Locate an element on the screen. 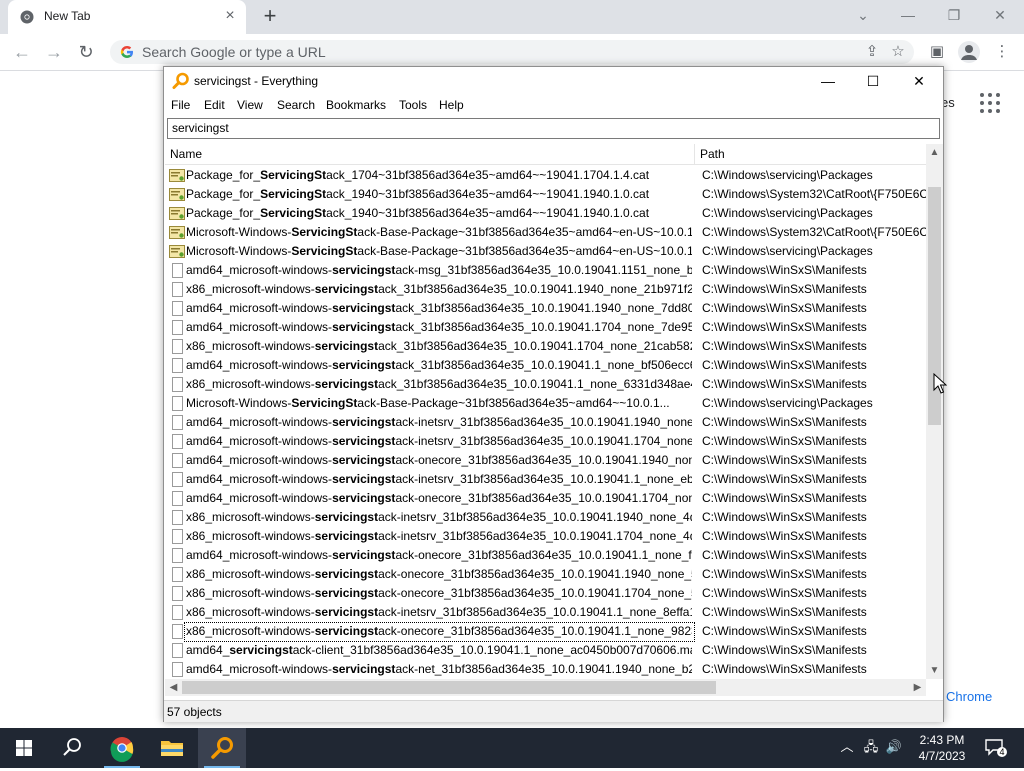 The image size is (1024, 771). column-header-path: Path is located at coordinates (712, 154).